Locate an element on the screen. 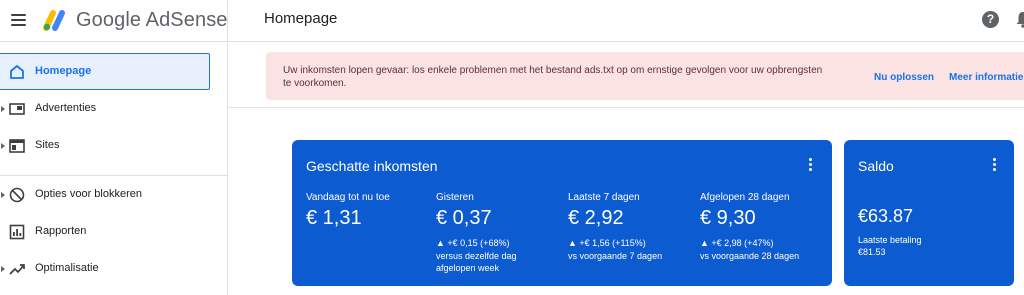  last-payment-label: Laatste betaling is located at coordinates (890, 240).